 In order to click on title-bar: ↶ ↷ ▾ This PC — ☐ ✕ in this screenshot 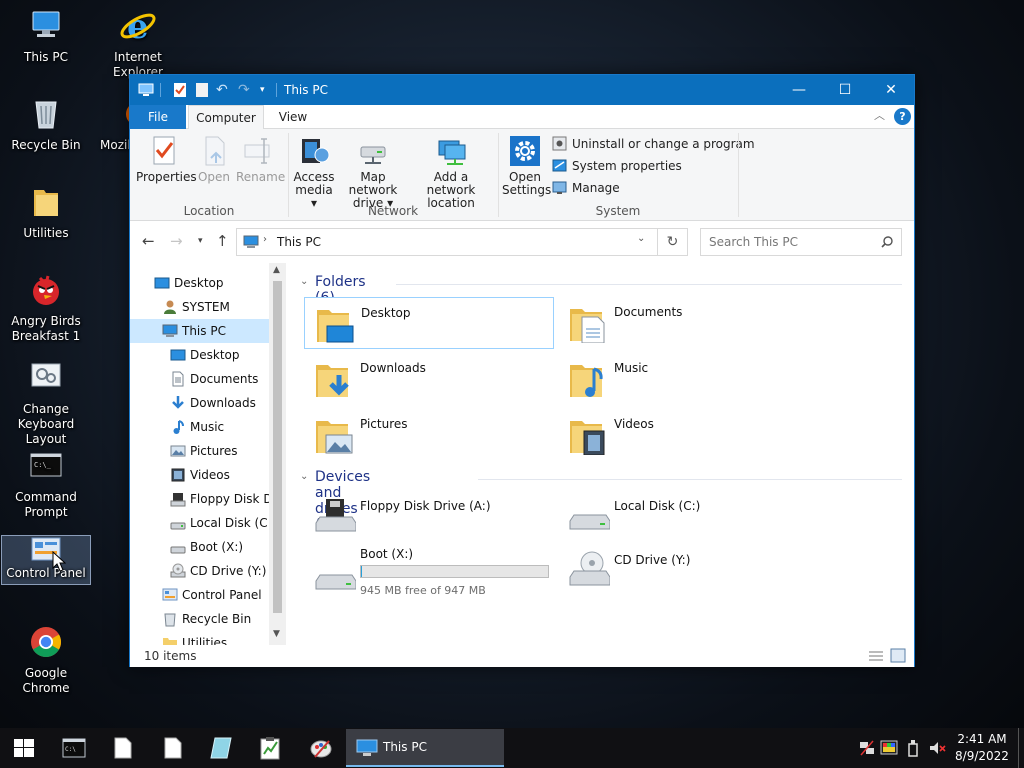, I will do `click(522, 90)`.